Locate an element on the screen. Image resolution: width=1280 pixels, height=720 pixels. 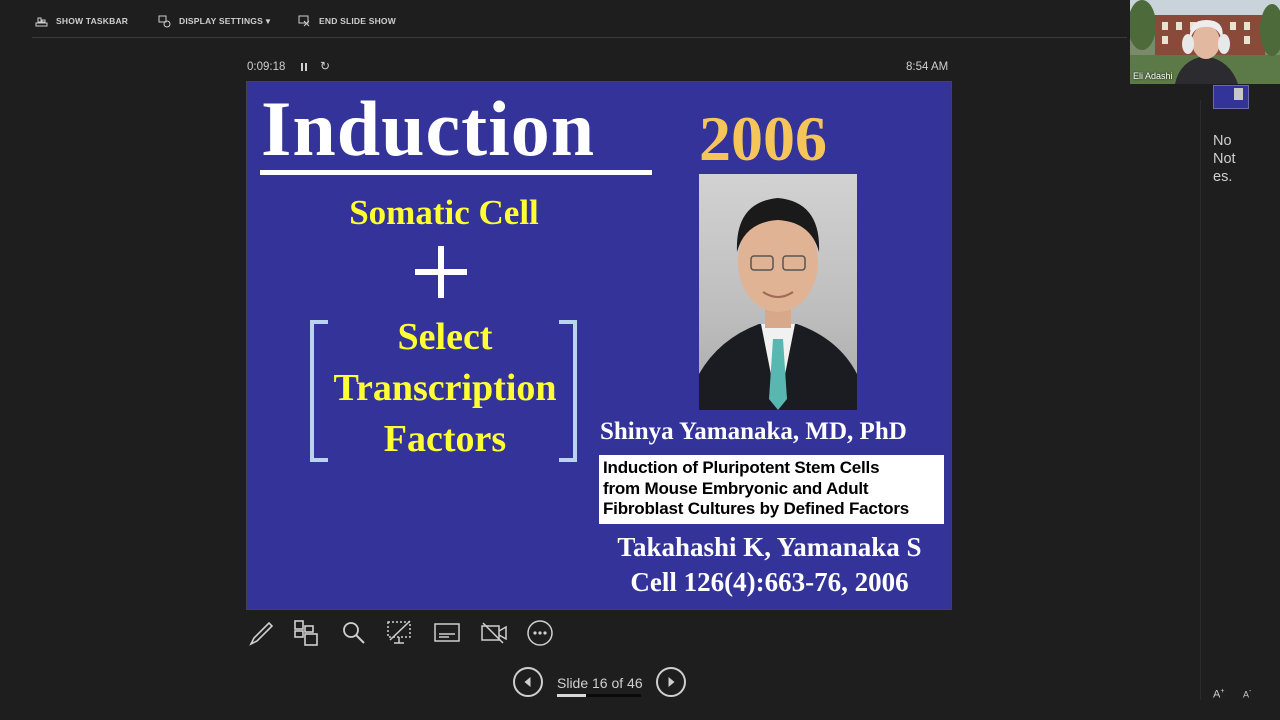
transcription-text: Transcription is located at coordinates (445, 388).